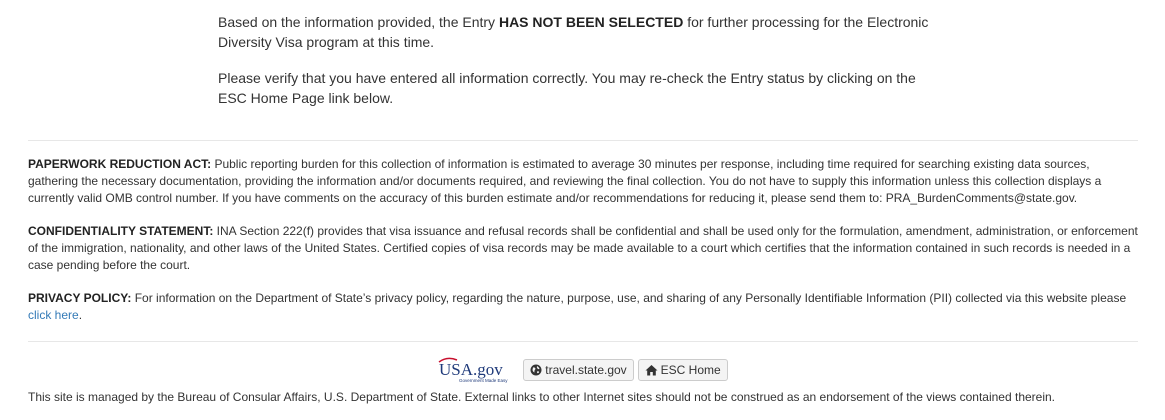 The height and width of the screenshot is (420, 1165). I want to click on usagov-logo-graphic: USA.gov Government Made Easy, so click(473, 370).